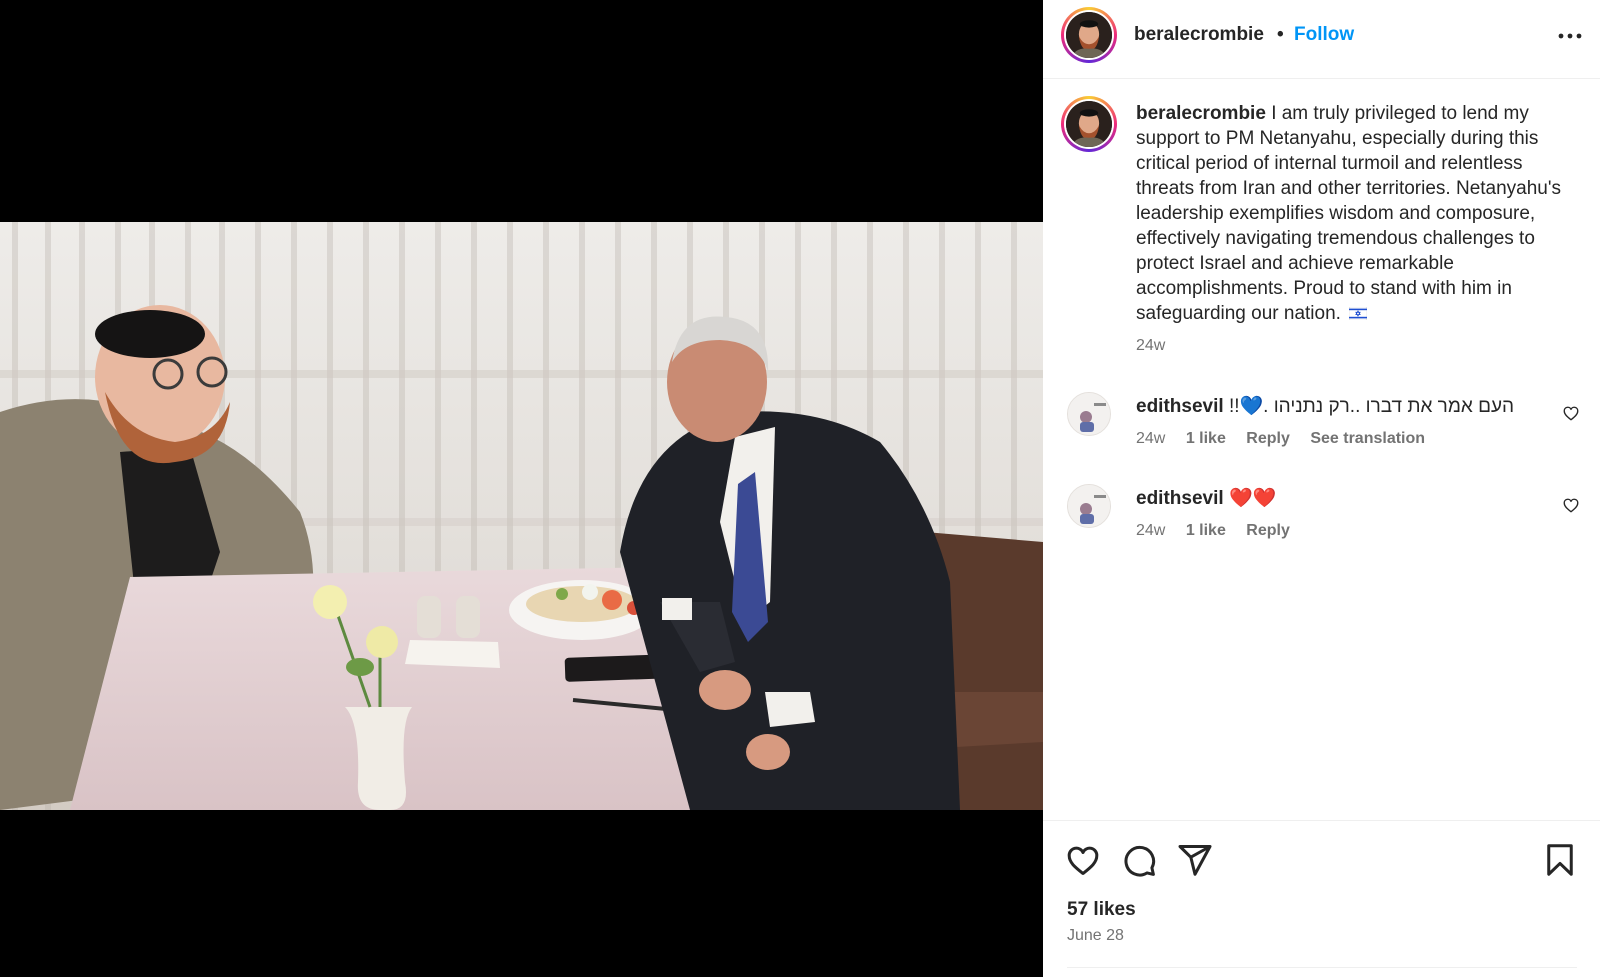 The width and height of the screenshot is (1600, 977). I want to click on comment-meta: 24w 1 like Reply See translation, so click(1288, 439).